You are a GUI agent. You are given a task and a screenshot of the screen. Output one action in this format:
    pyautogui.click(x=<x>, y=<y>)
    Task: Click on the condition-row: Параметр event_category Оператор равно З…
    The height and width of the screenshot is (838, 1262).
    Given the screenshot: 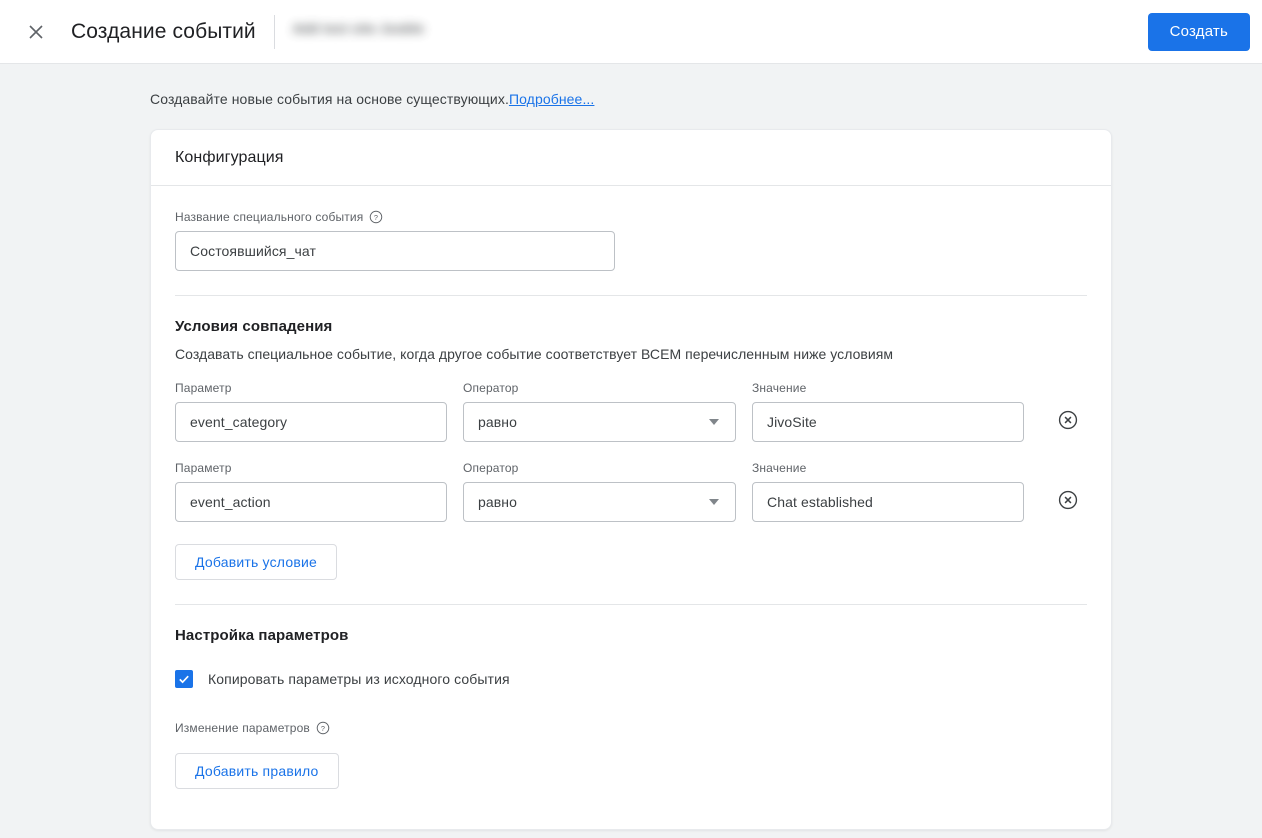 What is the action you would take?
    pyautogui.click(x=631, y=411)
    